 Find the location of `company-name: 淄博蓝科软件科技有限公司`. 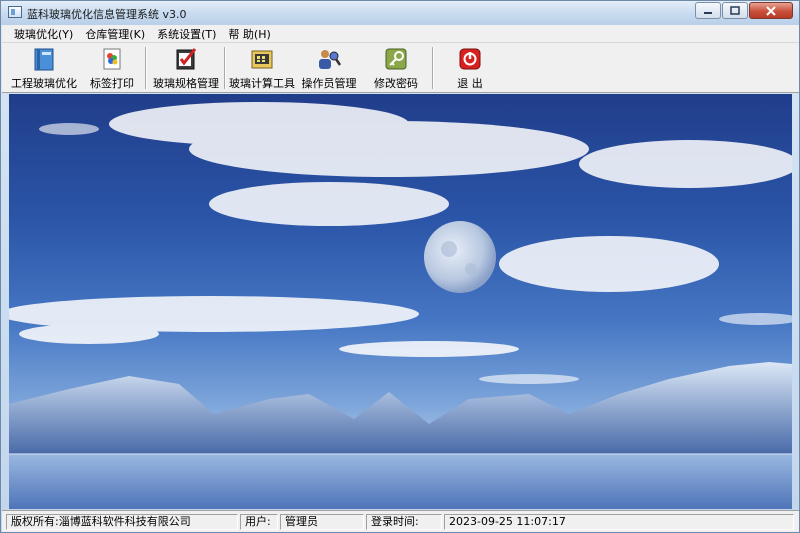

company-name: 淄博蓝科软件科技有限公司 is located at coordinates (124, 521).